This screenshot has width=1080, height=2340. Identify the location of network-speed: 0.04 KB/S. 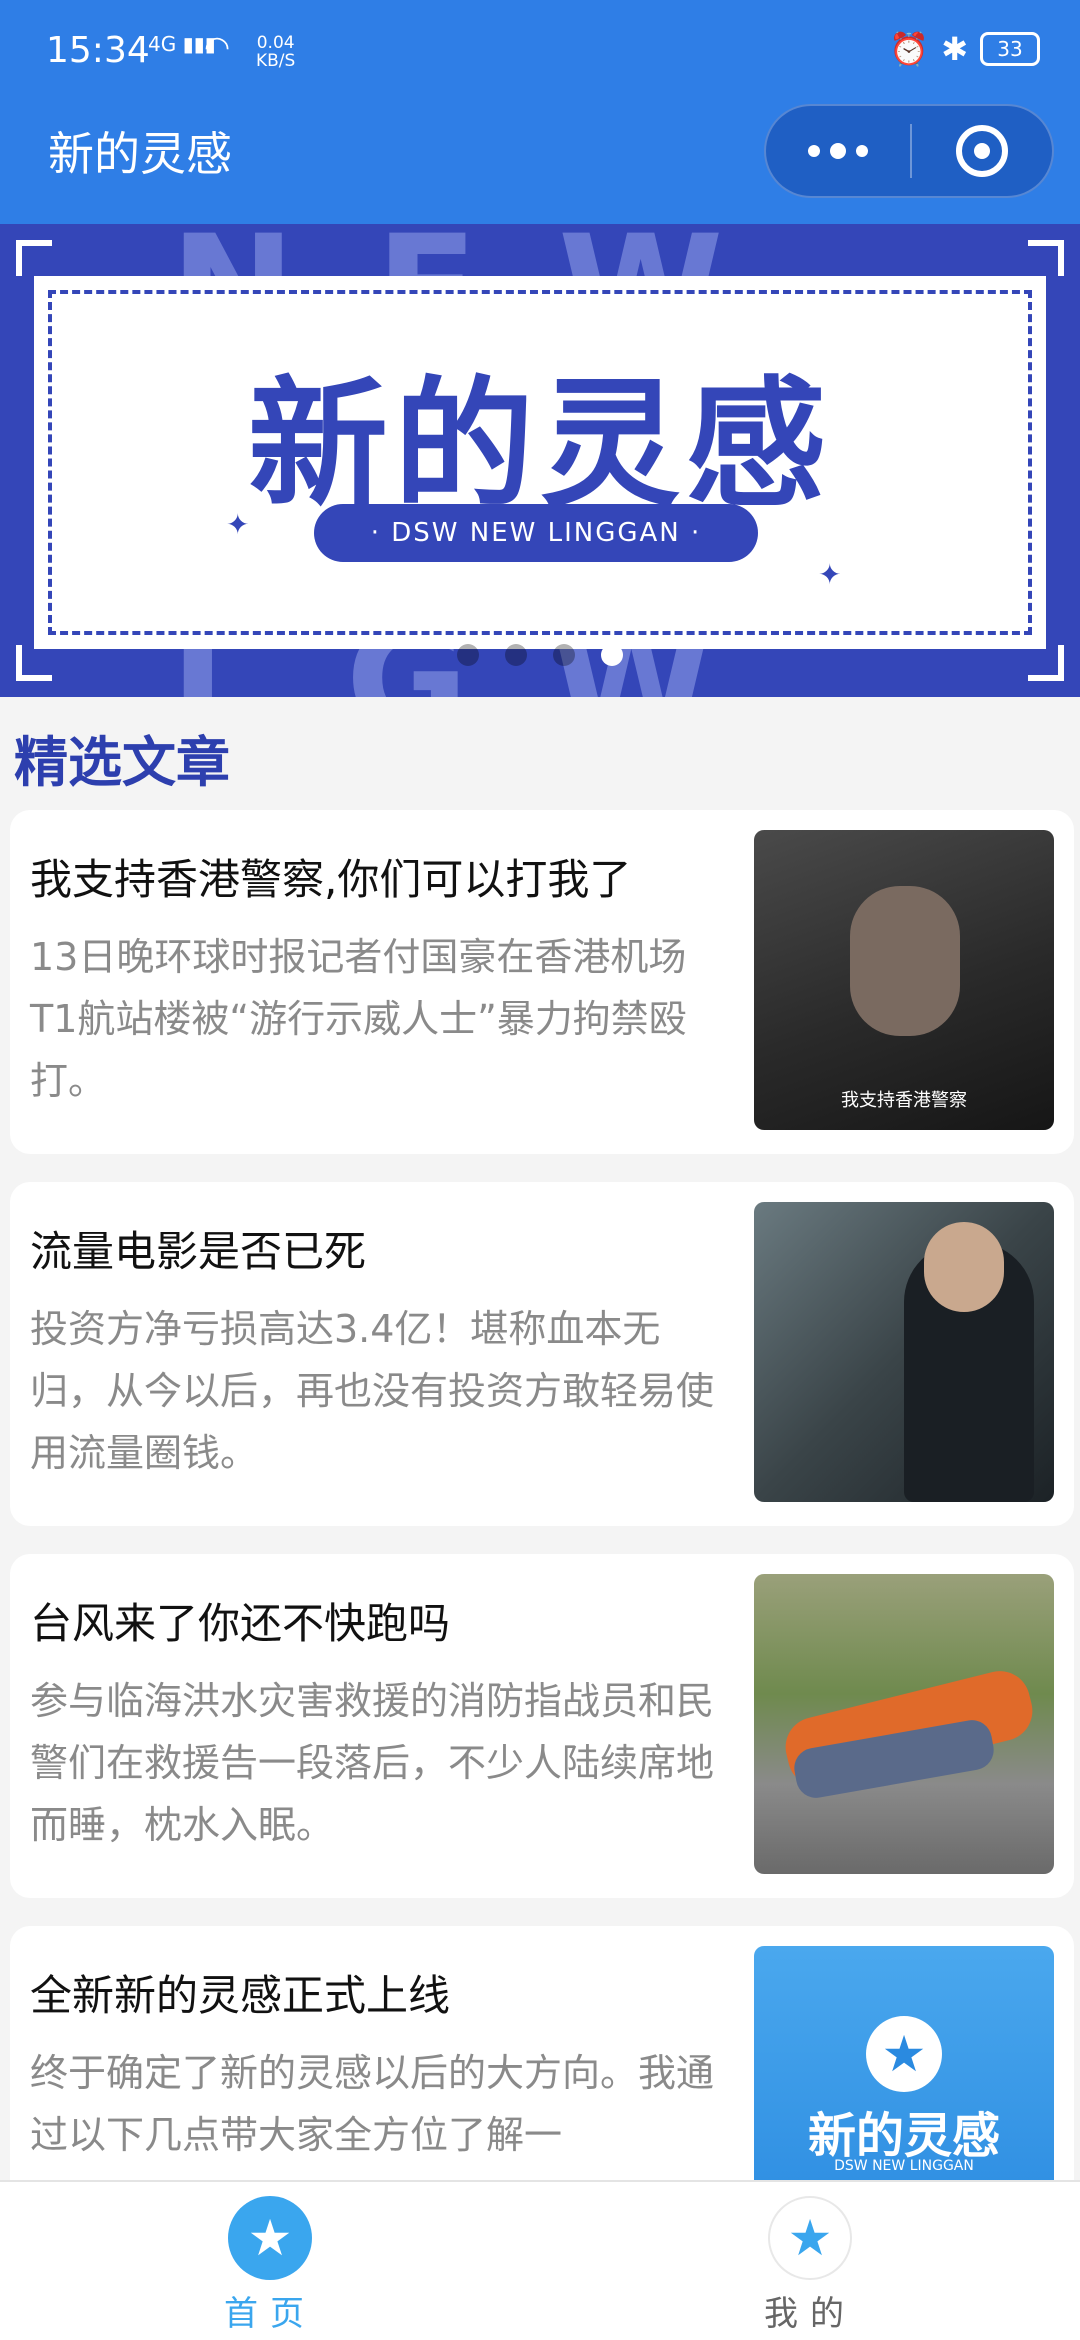
(275, 52).